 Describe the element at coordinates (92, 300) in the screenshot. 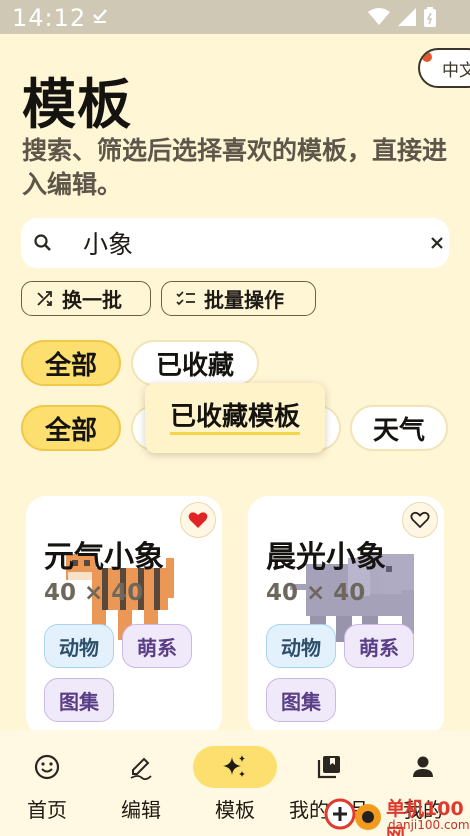

I see `shuffle-label: 换一批` at that location.